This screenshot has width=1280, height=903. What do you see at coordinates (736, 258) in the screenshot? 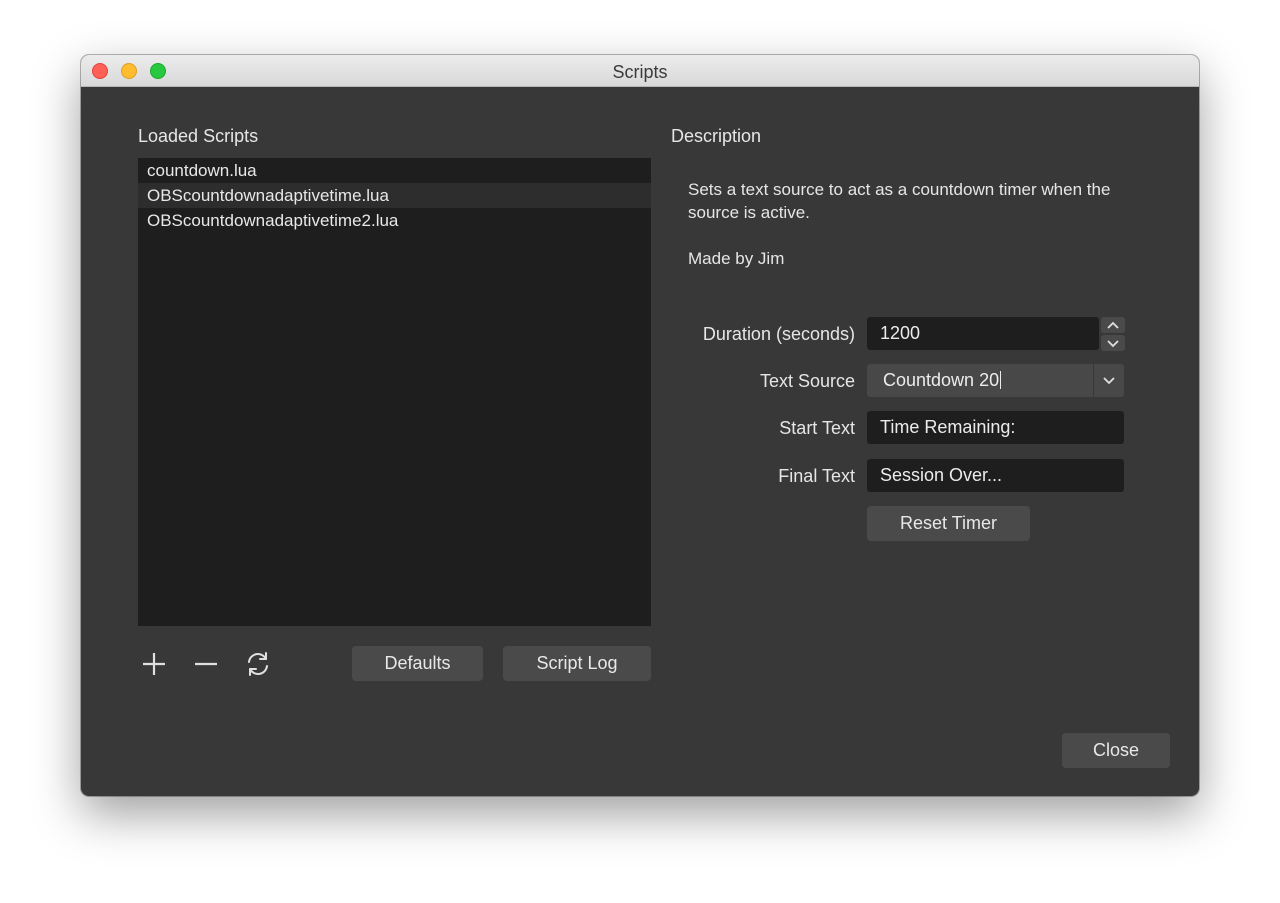
I see `script-author: Made by Jim` at bounding box center [736, 258].